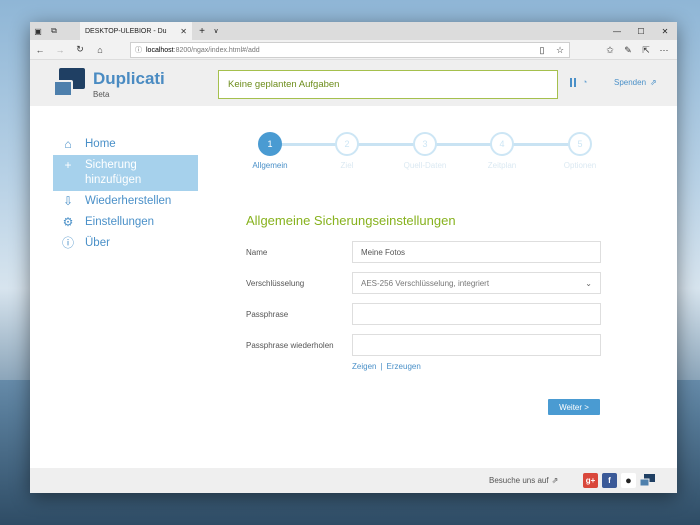  I want to click on encryption-label: Verschlüsselung, so click(275, 283).